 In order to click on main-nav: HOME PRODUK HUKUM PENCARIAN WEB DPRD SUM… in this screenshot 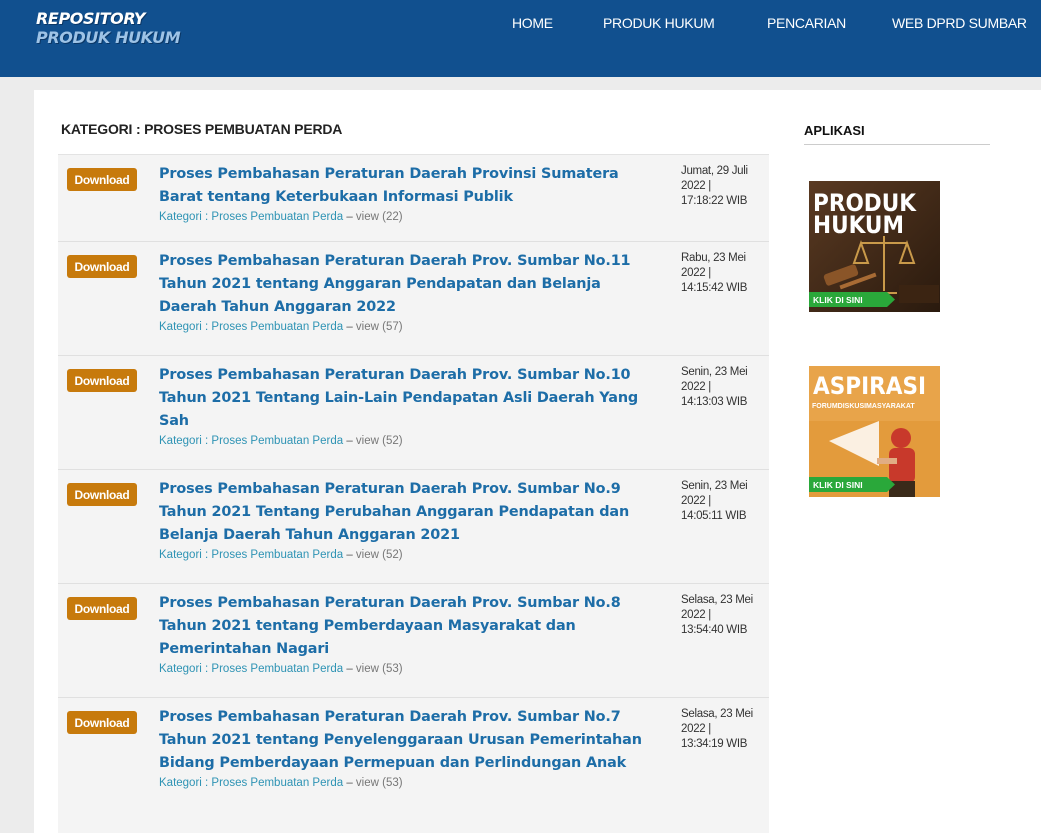, I will do `click(520, 25)`.